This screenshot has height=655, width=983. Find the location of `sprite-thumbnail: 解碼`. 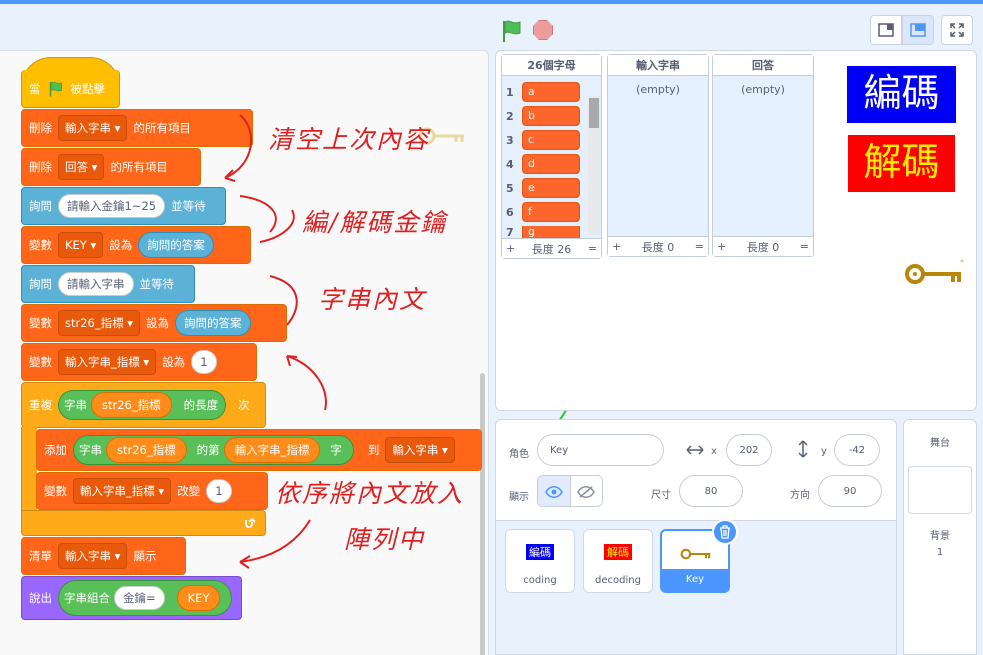

sprite-thumbnail: 解碼 is located at coordinates (618, 552).